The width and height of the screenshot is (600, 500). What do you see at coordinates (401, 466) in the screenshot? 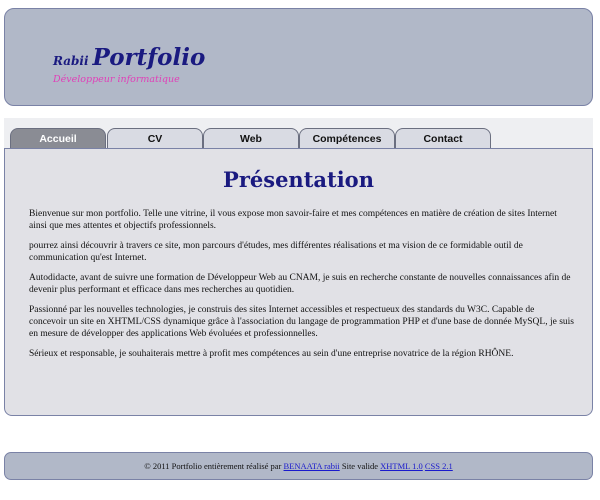
I see `xhtml-link: XHTML 1.0` at bounding box center [401, 466].